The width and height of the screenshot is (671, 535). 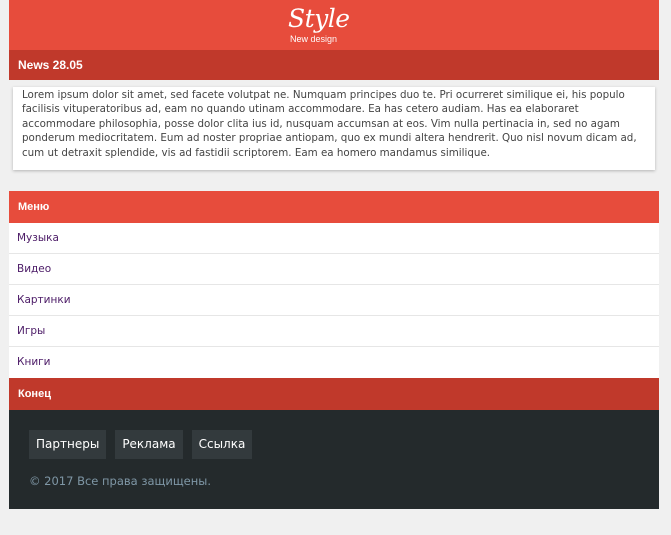 I want to click on menu-item-games: Игры, so click(x=334, y=331).